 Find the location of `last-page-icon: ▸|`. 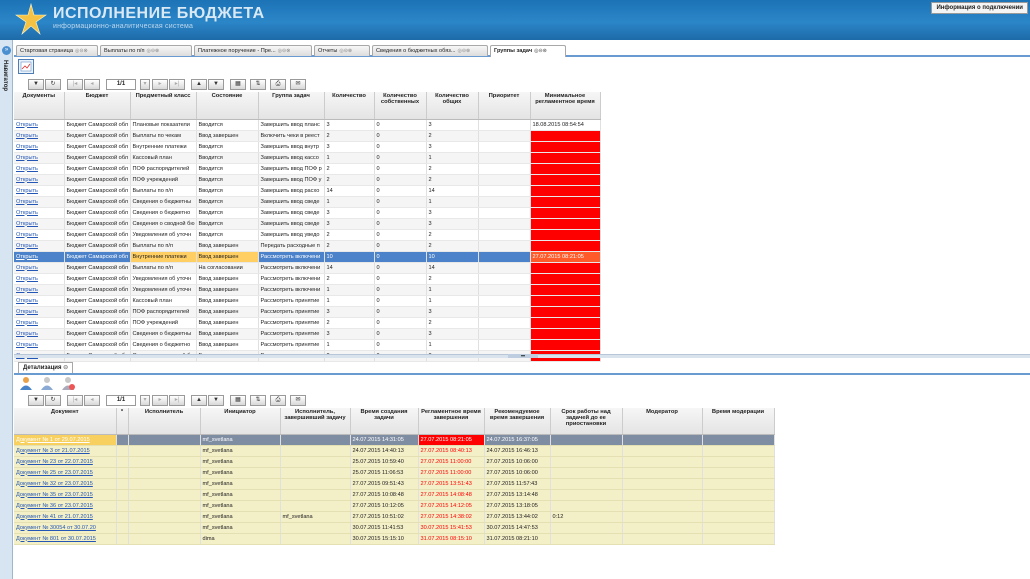

last-page-icon: ▸| is located at coordinates (177, 84).